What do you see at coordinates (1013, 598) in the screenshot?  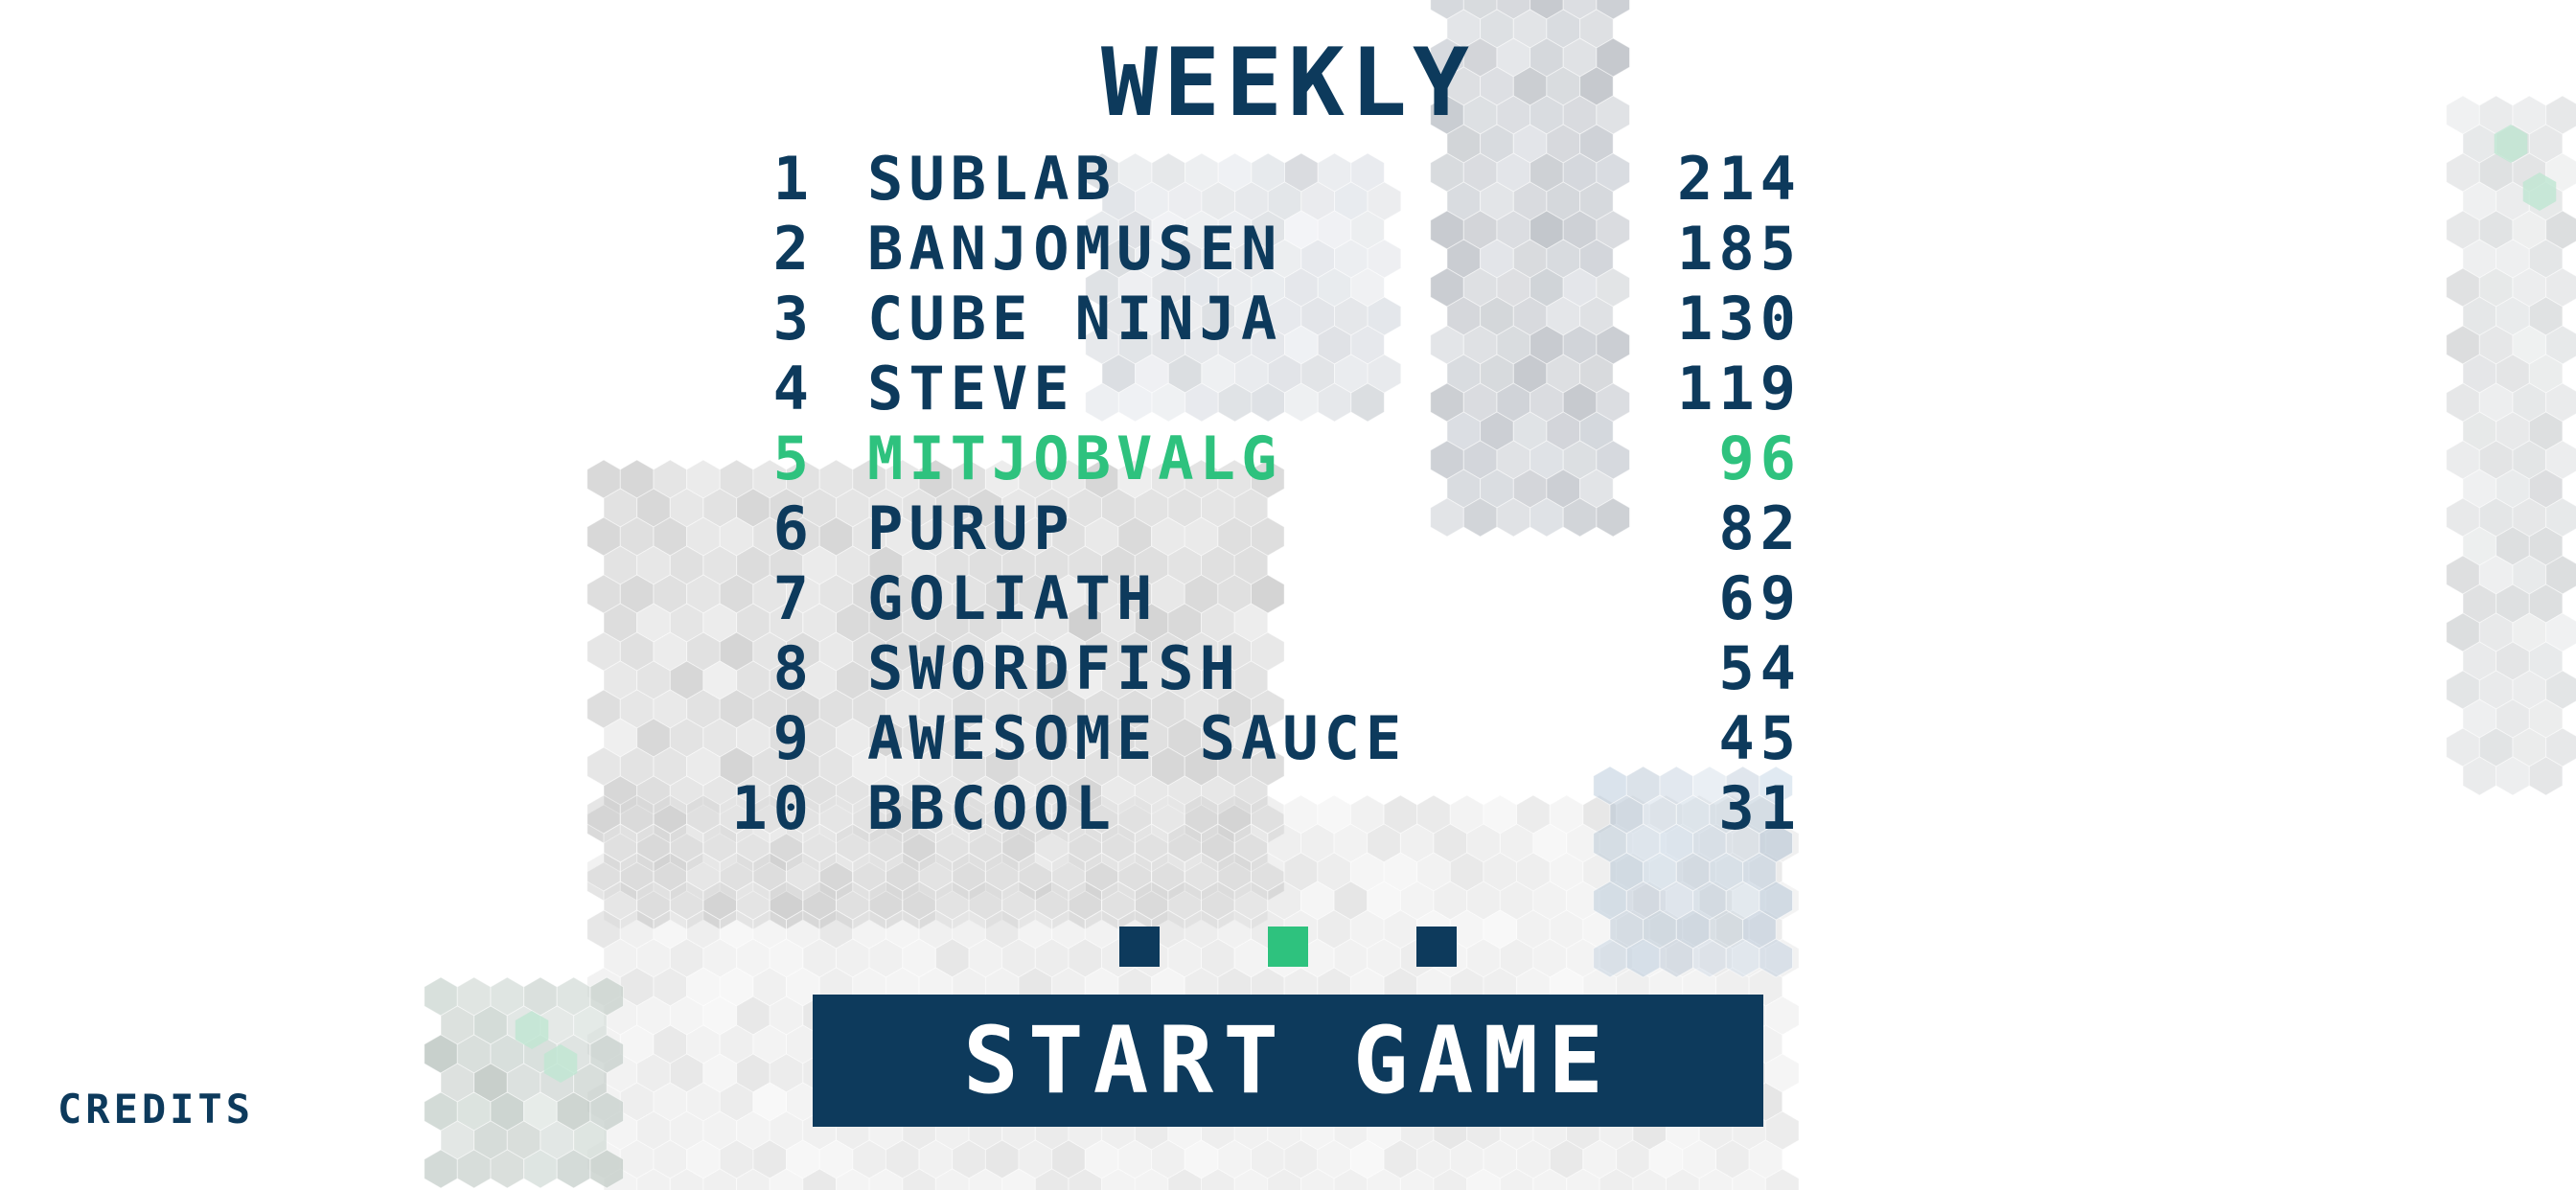 I see `row-player-name: GOLIATH` at bounding box center [1013, 598].